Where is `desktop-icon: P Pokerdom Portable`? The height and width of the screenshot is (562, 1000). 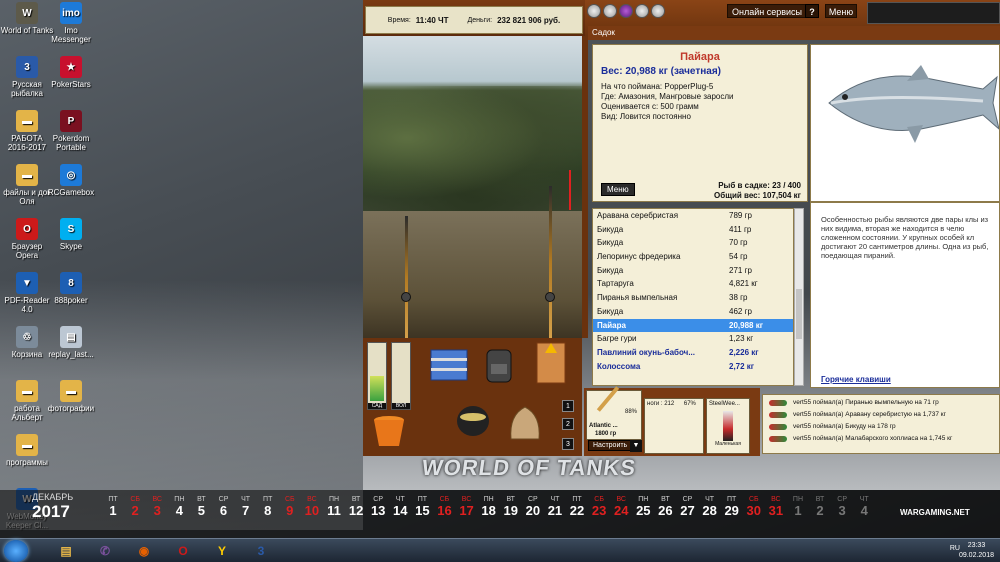 desktop-icon: P Pokerdom Portable is located at coordinates (71, 131).